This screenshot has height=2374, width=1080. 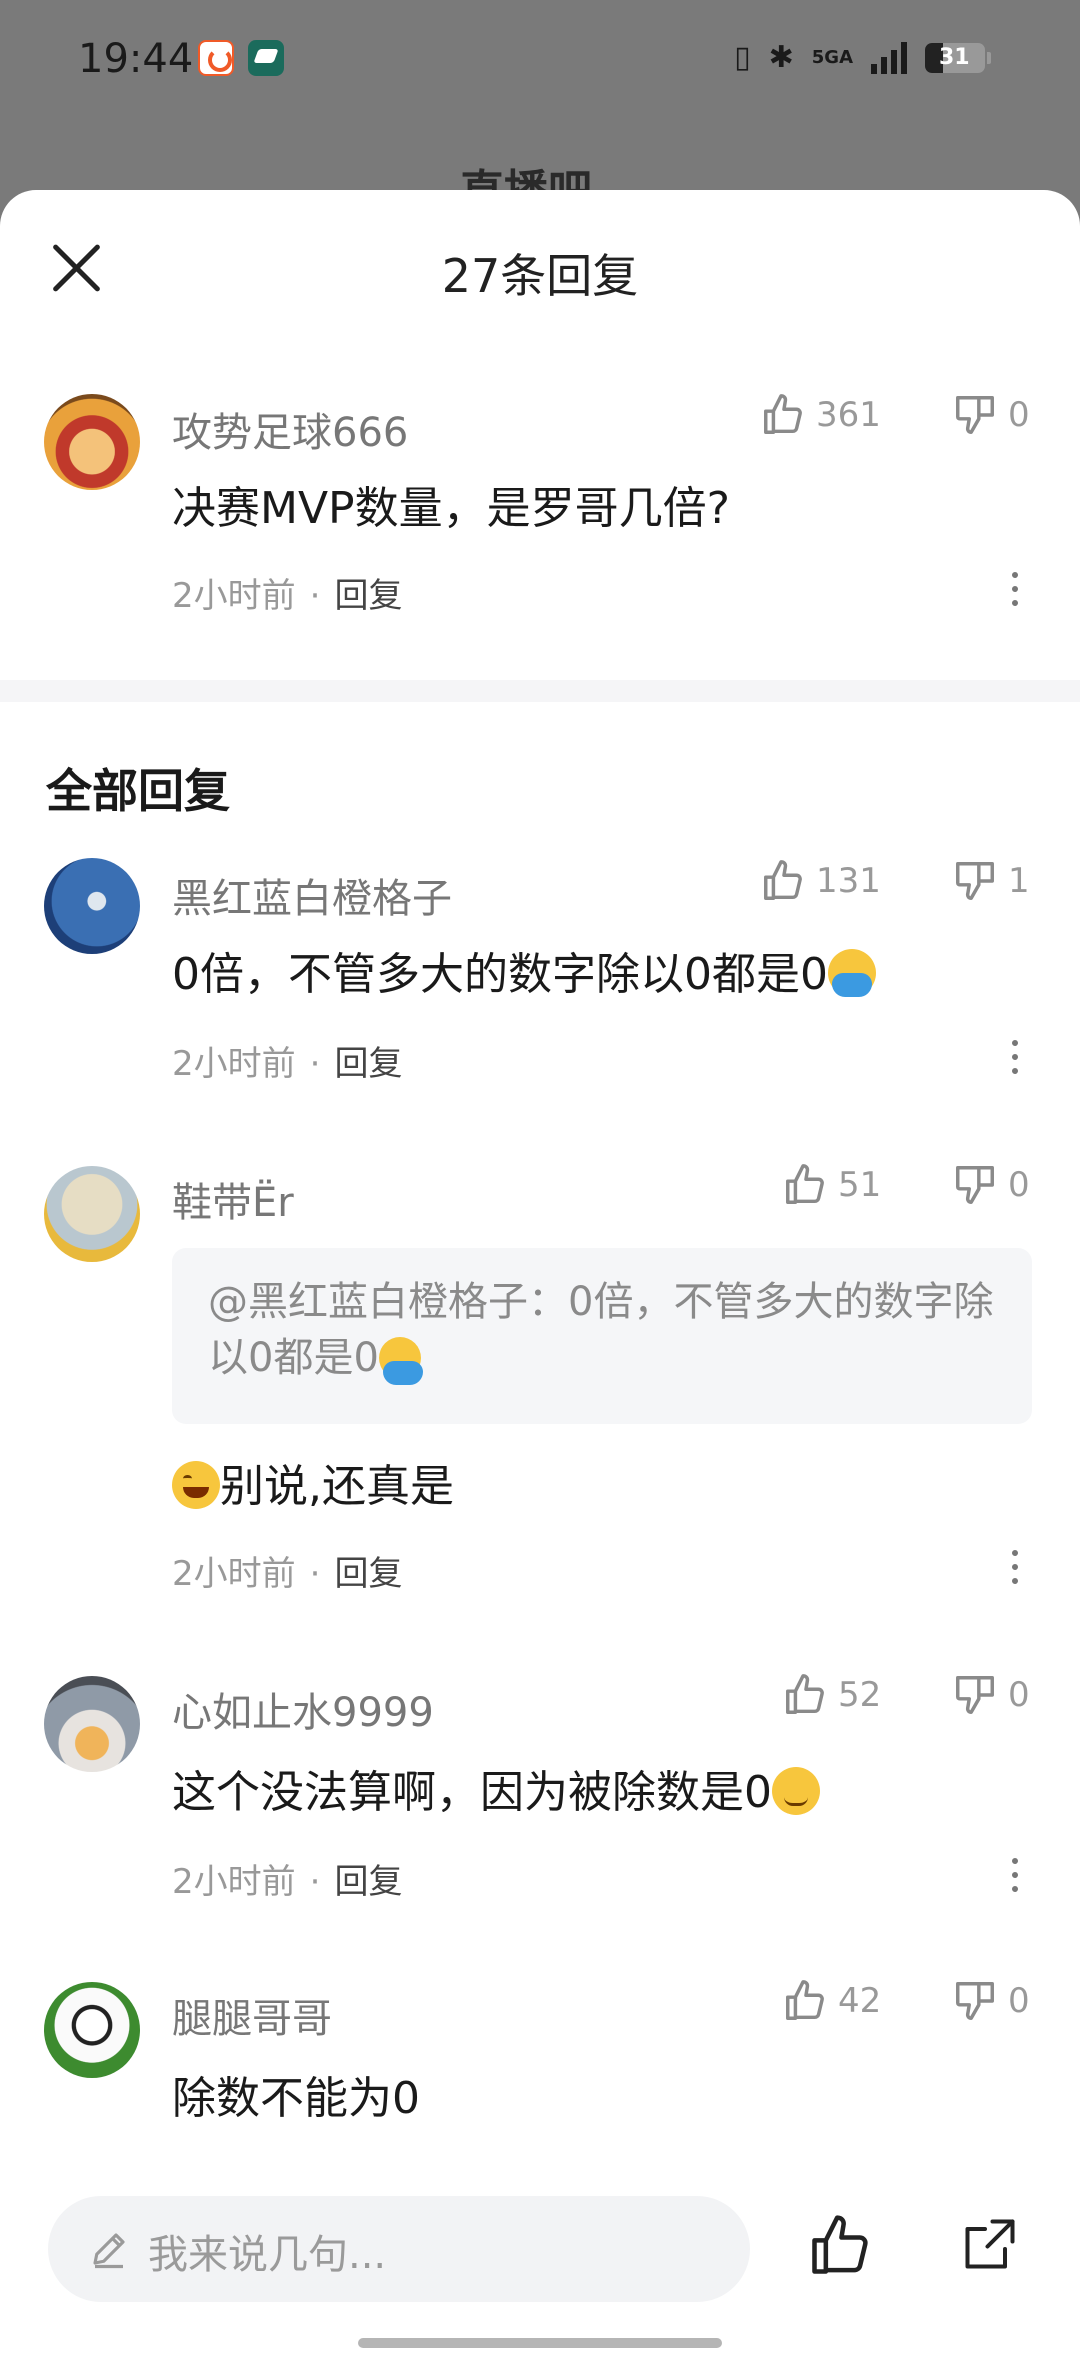 What do you see at coordinates (860, 1185) in the screenshot?
I see `like-count: 51` at bounding box center [860, 1185].